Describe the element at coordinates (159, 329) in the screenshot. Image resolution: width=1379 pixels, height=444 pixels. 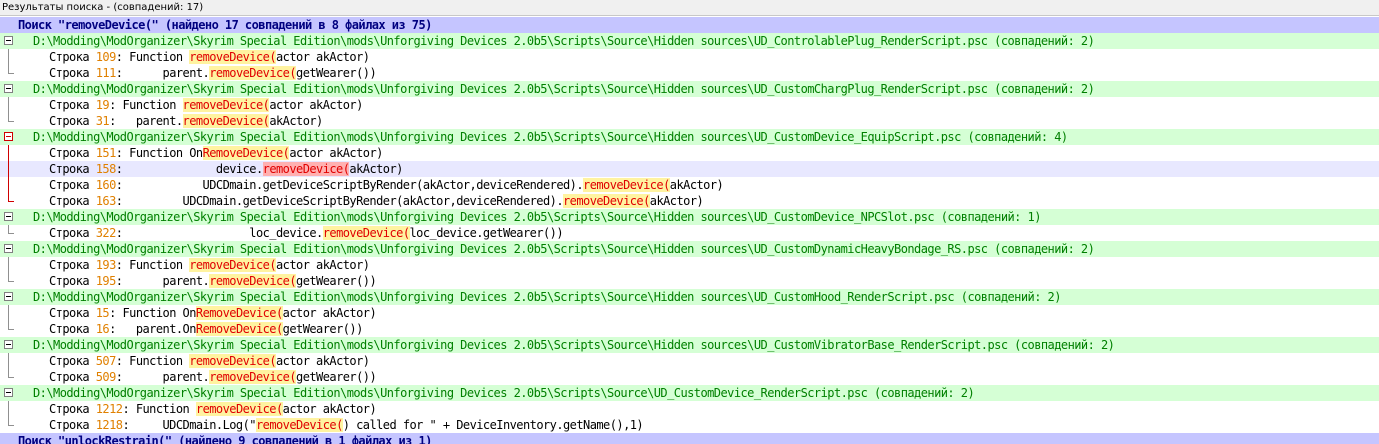
I see `code-before: parent.On` at that location.